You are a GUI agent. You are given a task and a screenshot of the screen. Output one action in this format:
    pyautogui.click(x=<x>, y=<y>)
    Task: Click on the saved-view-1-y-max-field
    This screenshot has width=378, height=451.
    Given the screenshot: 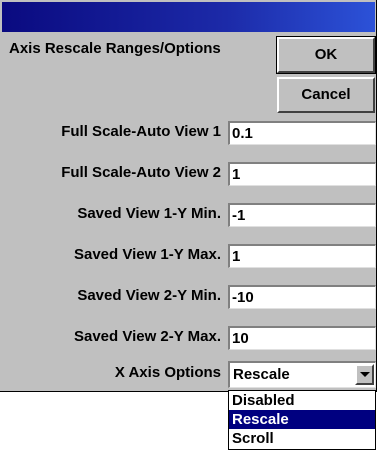 What is the action you would take?
    pyautogui.click(x=302, y=256)
    